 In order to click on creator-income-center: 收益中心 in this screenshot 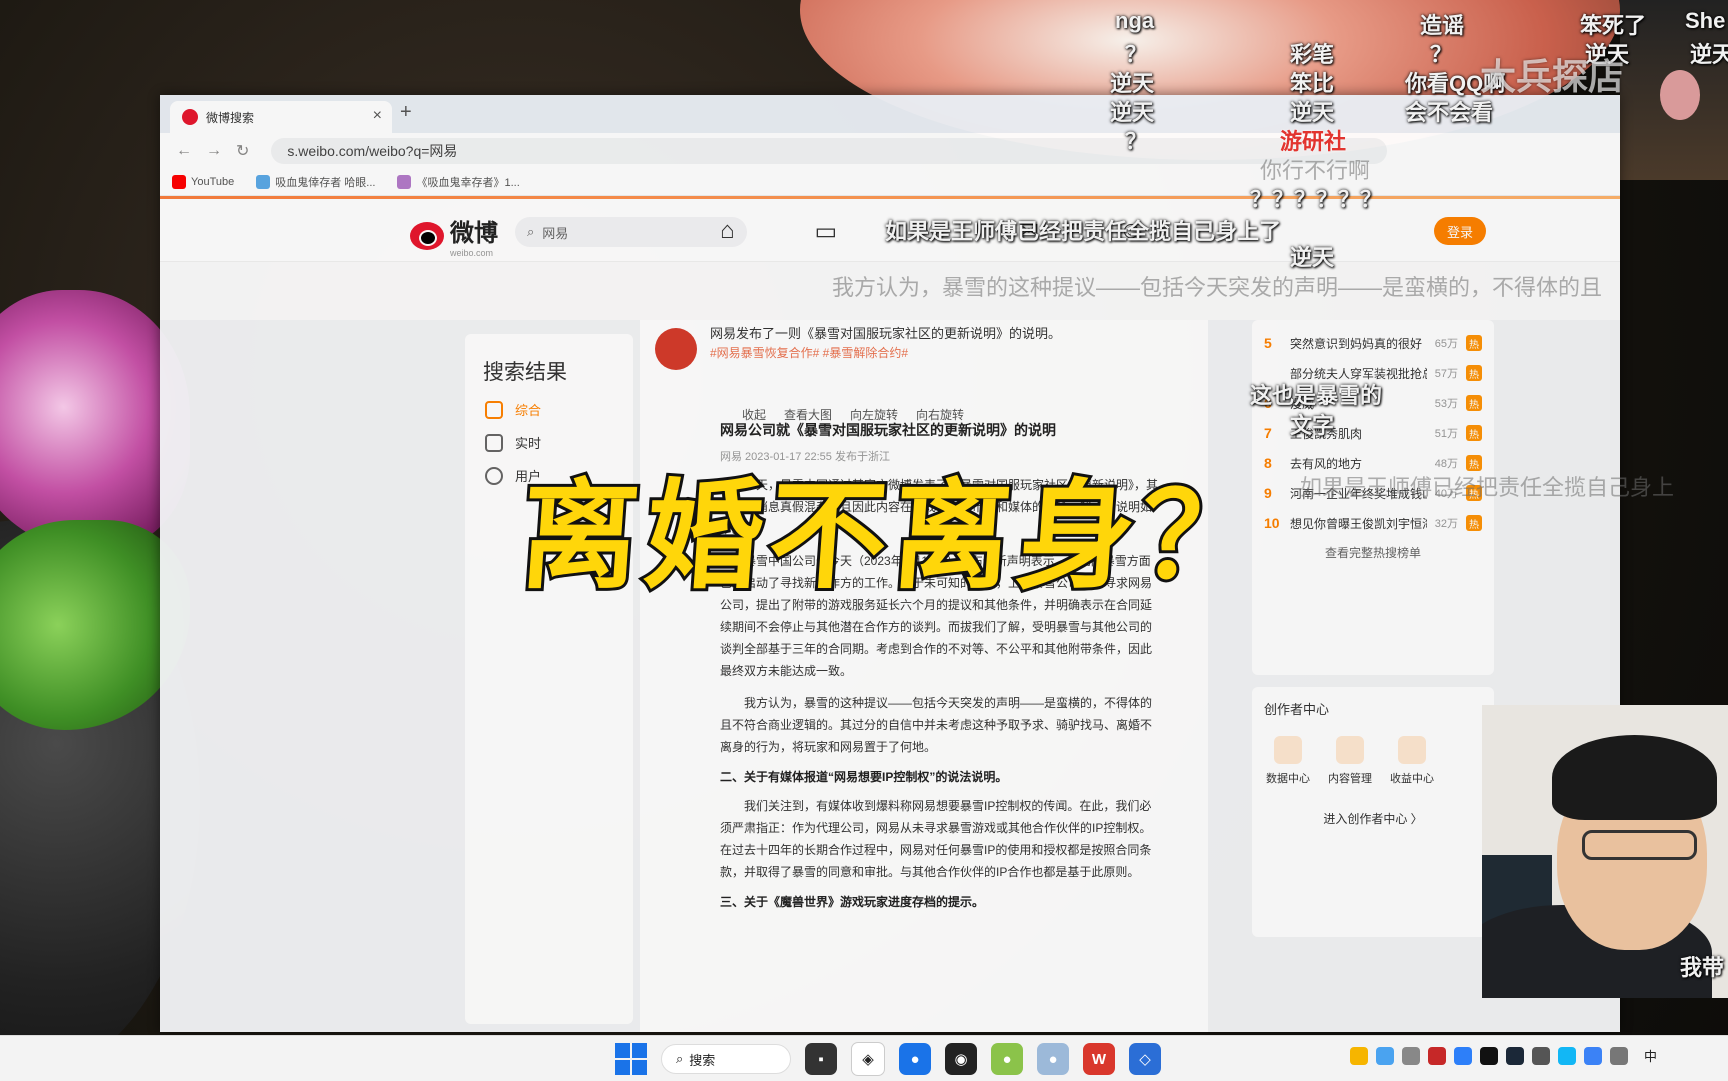, I will do `click(1412, 761)`.